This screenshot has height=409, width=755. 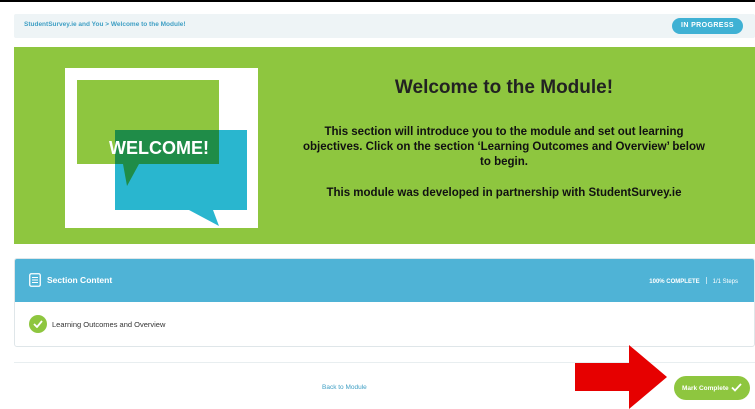 What do you see at coordinates (706, 280) in the screenshot?
I see `progress-divider` at bounding box center [706, 280].